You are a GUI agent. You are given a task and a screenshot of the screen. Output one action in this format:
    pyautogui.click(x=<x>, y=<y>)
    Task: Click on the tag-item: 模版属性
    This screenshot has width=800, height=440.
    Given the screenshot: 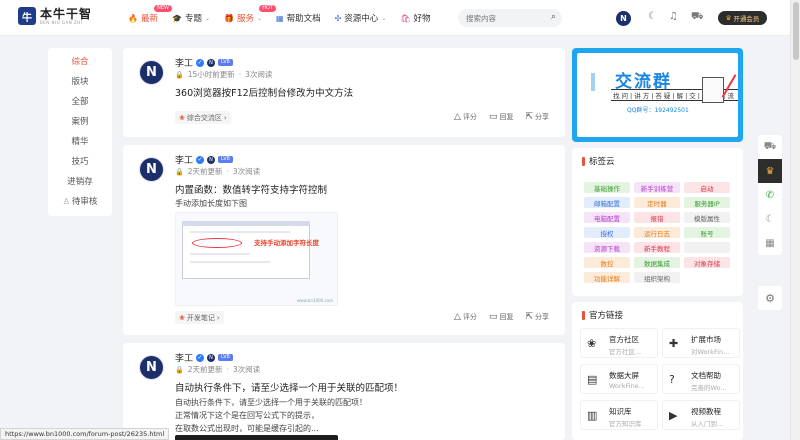 What is the action you would take?
    pyautogui.click(x=707, y=217)
    